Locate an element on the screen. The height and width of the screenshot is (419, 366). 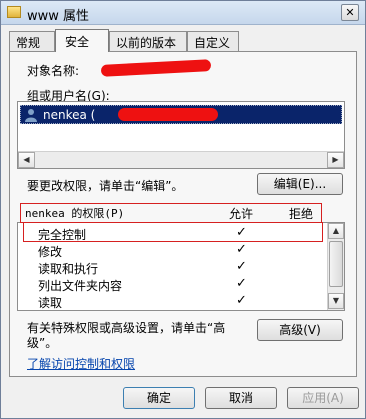
close-button: ✕ is located at coordinates (350, 12).